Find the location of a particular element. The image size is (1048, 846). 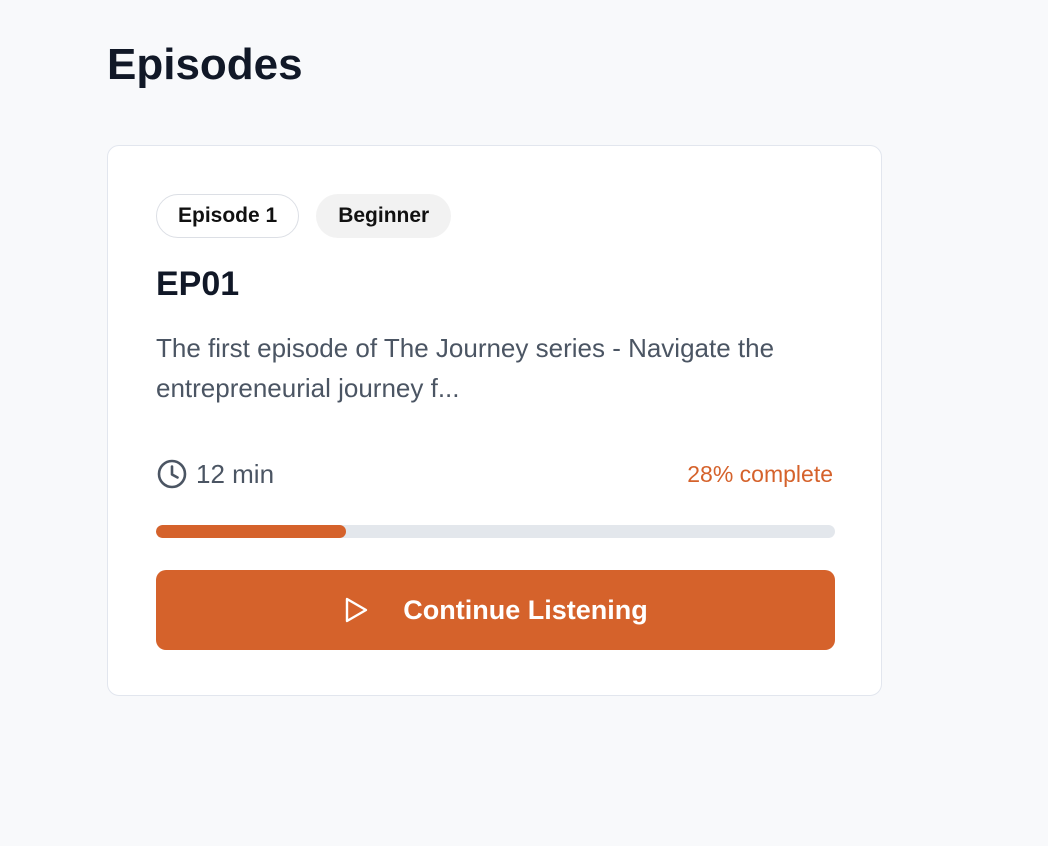

episode-number-badge: Episode 1 is located at coordinates (228, 216).